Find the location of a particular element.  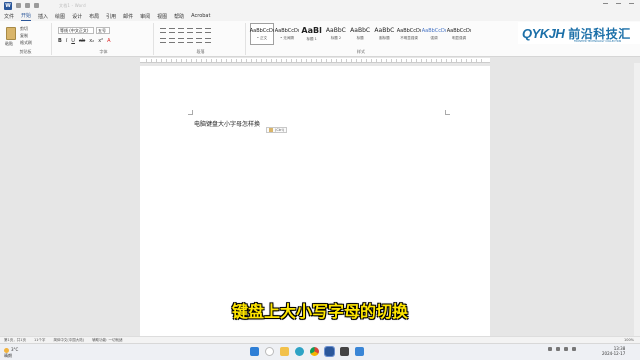

word-count: 11个字 is located at coordinates (39, 340).